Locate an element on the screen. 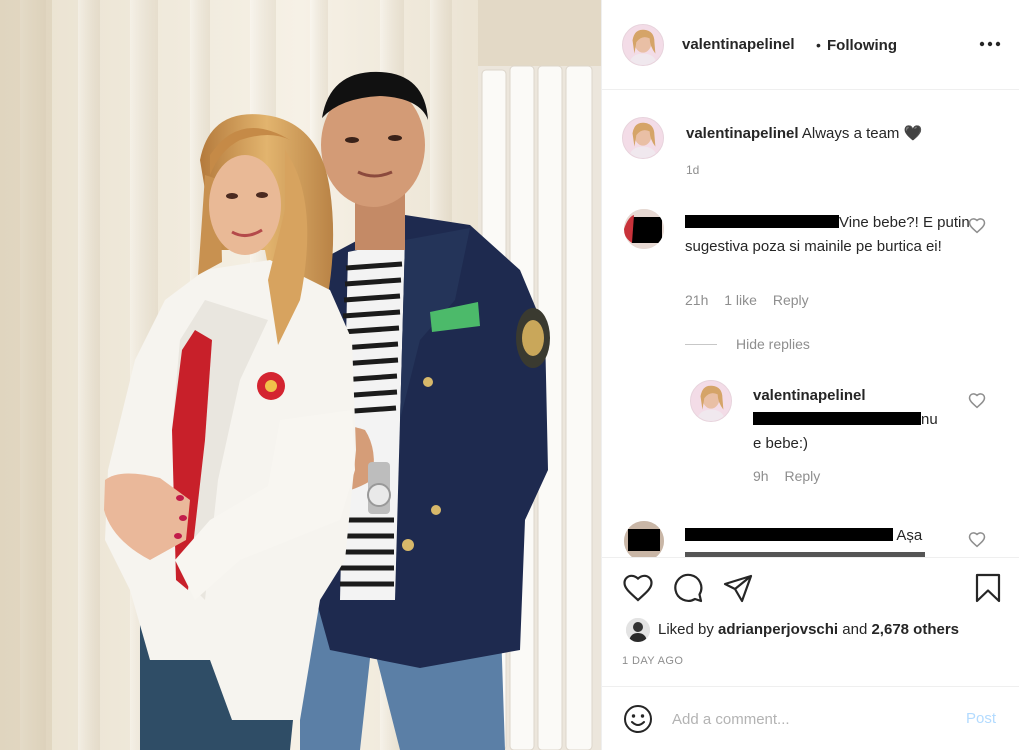 Image resolution: width=1019 pixels, height=750 pixels. caption-text: valentinapelinel Always a team 🖤 is located at coordinates (836, 133).